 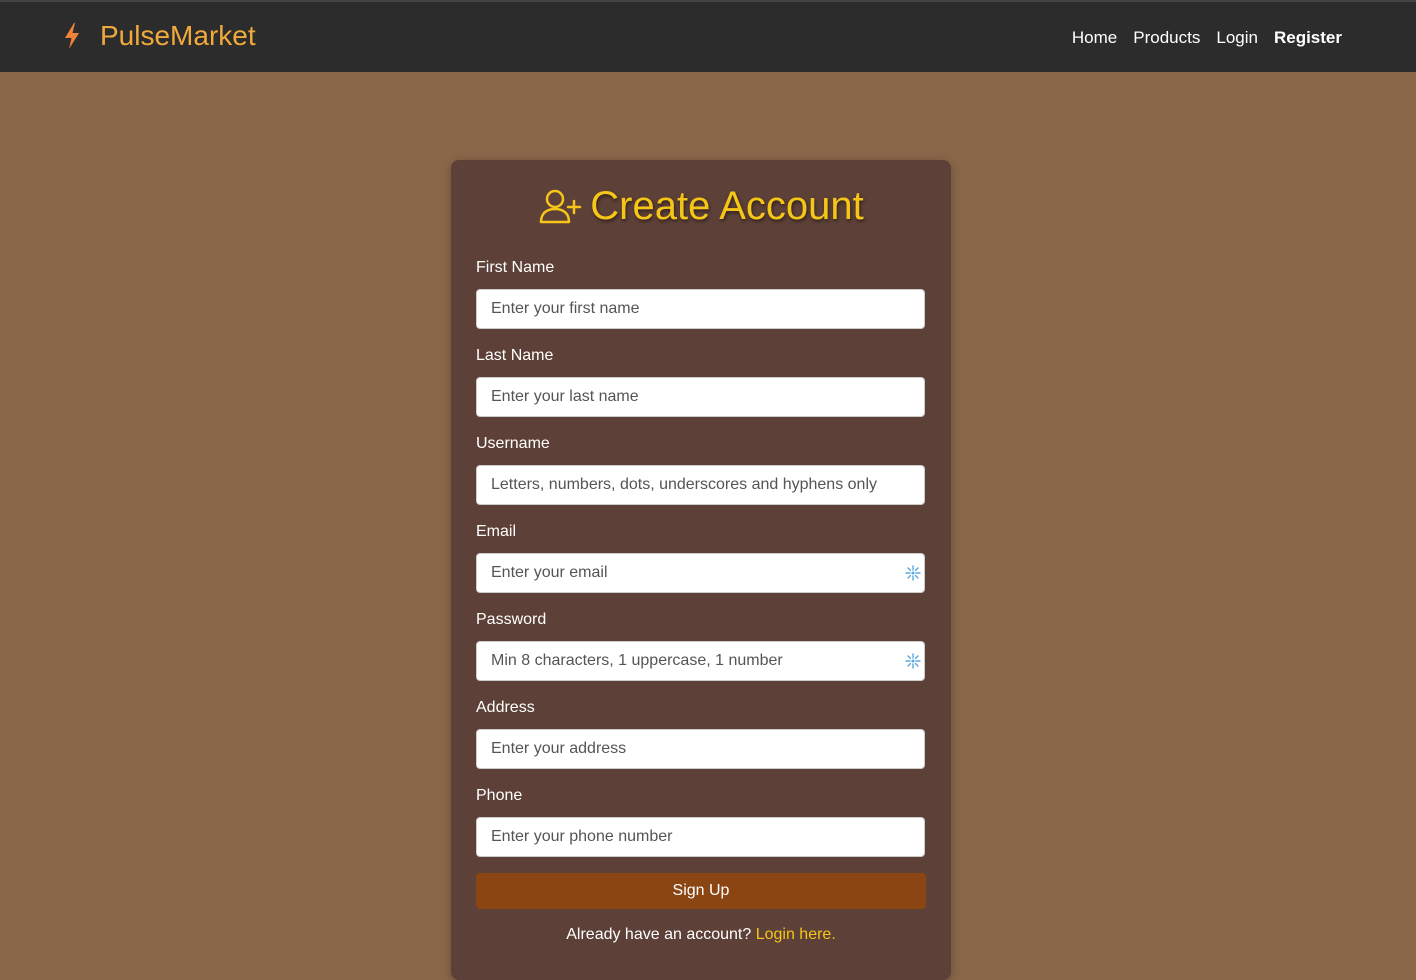 What do you see at coordinates (700, 661) in the screenshot?
I see `password-input` at bounding box center [700, 661].